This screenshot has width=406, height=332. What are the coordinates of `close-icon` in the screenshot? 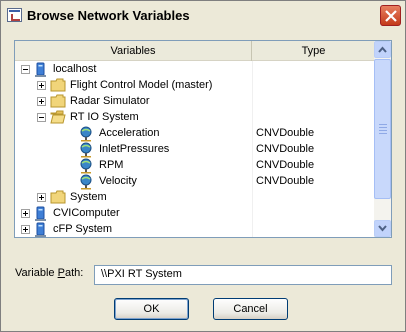 It's located at (391, 16).